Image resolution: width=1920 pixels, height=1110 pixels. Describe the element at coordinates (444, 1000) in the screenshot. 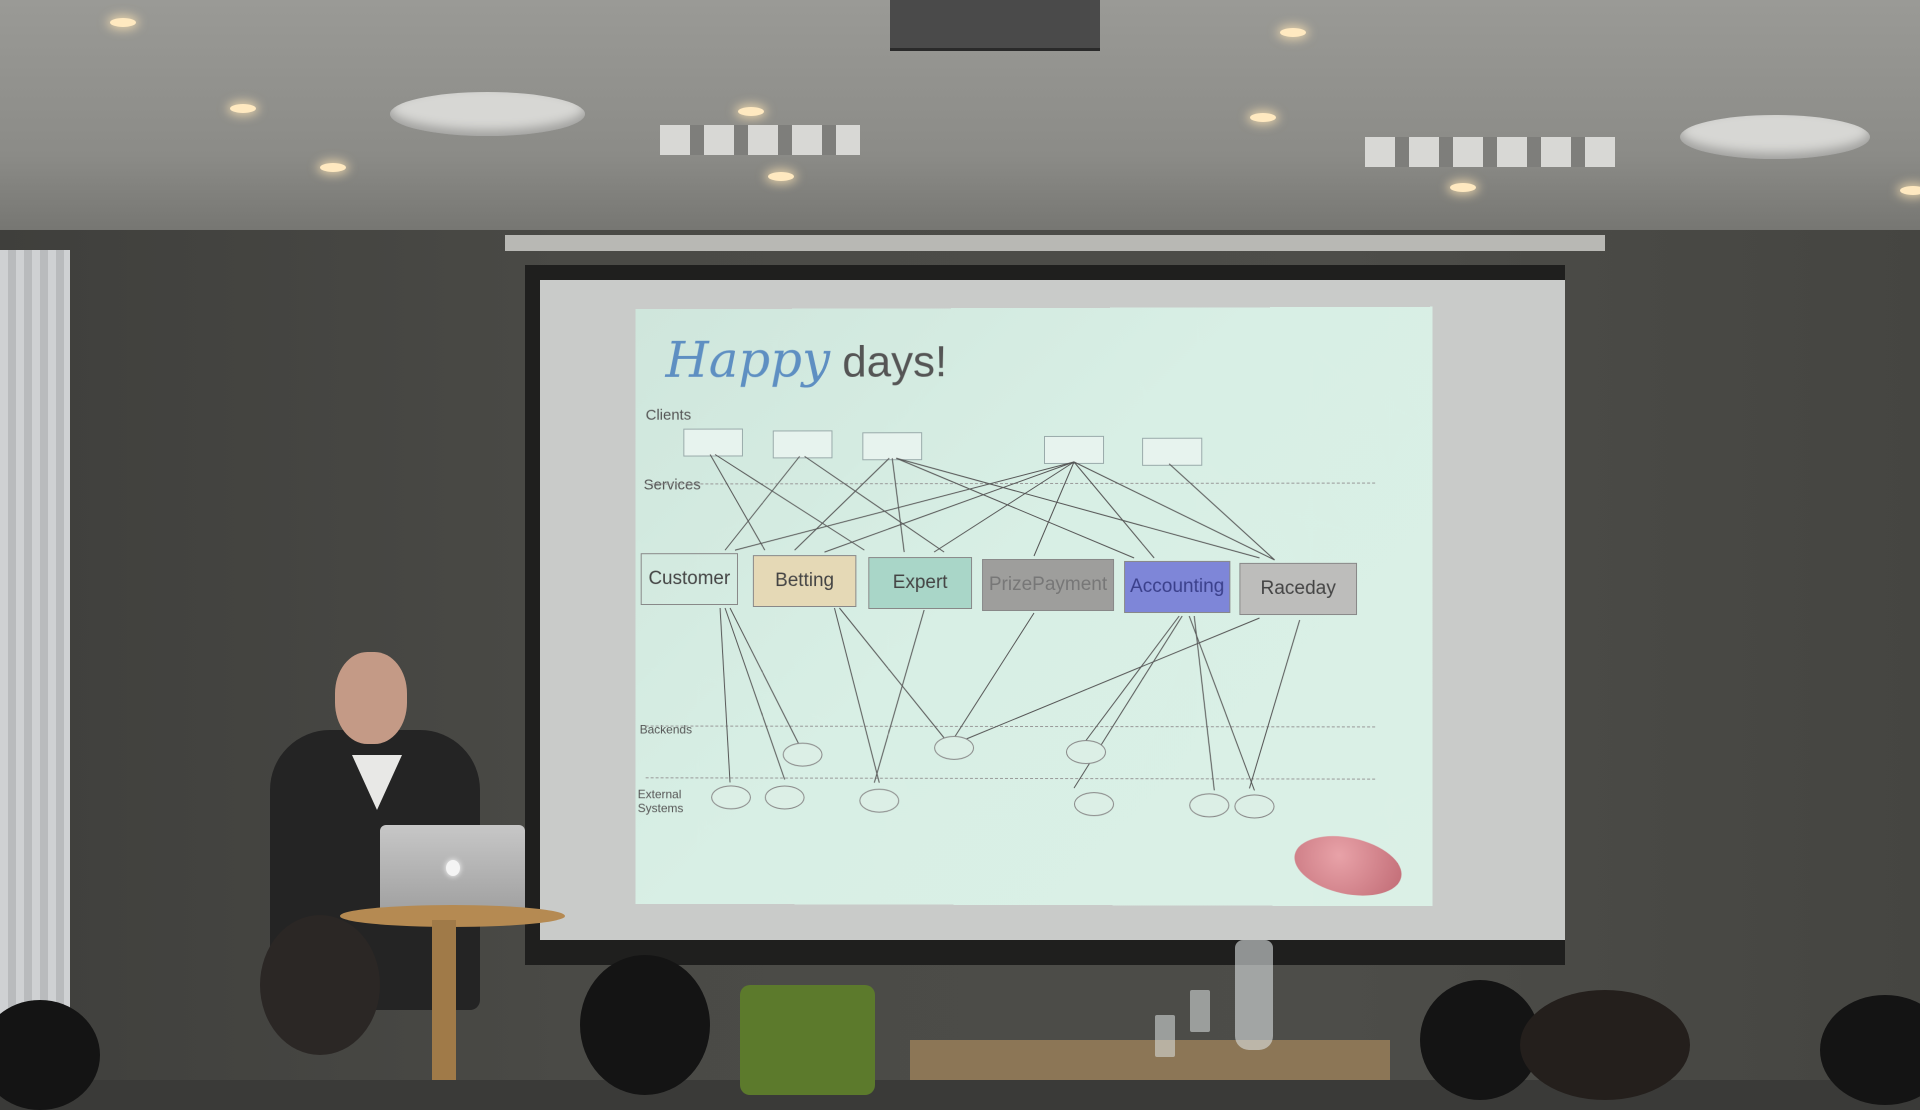

I see `podium-post` at that location.